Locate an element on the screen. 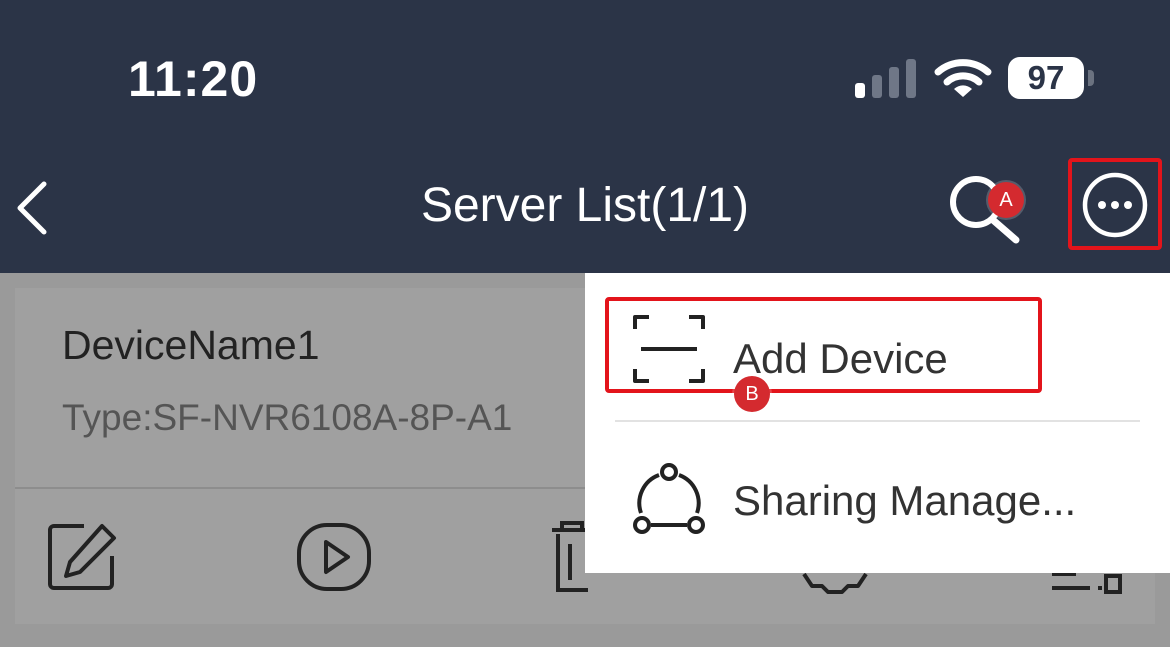 This screenshot has height=647, width=1170. more-button is located at coordinates (1115, 204).